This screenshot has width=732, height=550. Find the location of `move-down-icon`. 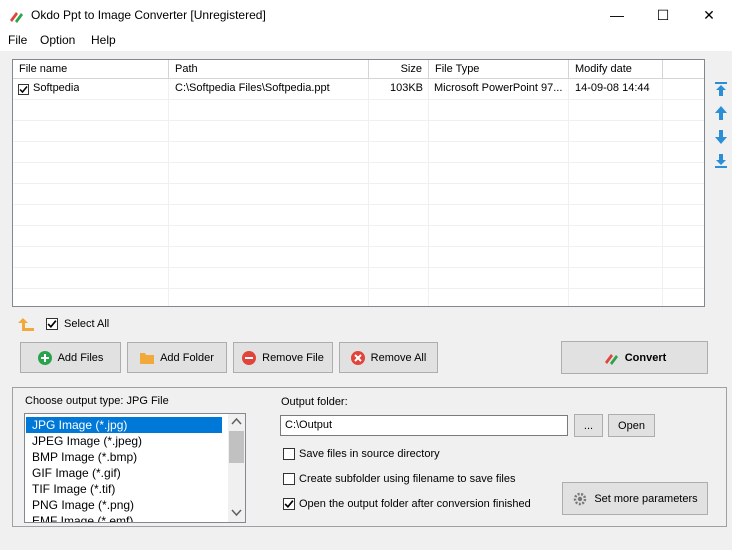

move-down-icon is located at coordinates (721, 137).